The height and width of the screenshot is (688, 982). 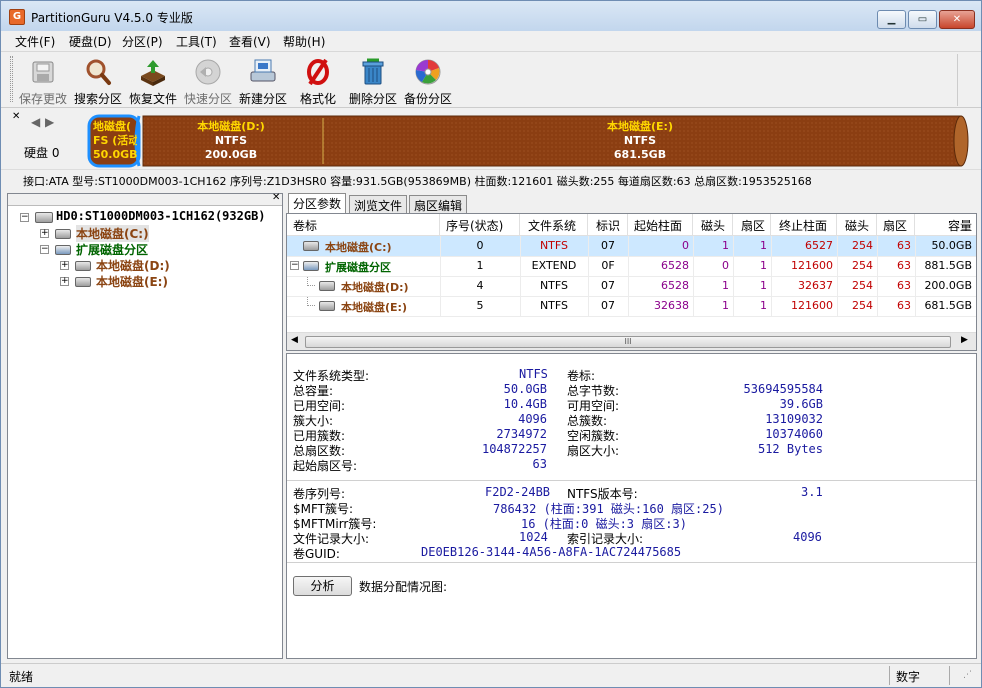 What do you see at coordinates (322, 586) in the screenshot?
I see `analyze-button: 分析` at bounding box center [322, 586].